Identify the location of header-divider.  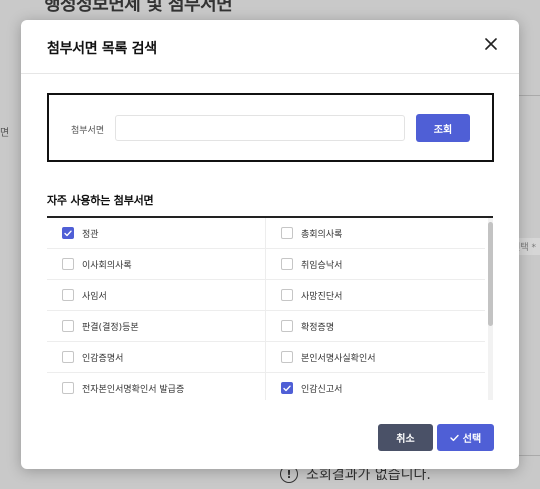
(270, 73).